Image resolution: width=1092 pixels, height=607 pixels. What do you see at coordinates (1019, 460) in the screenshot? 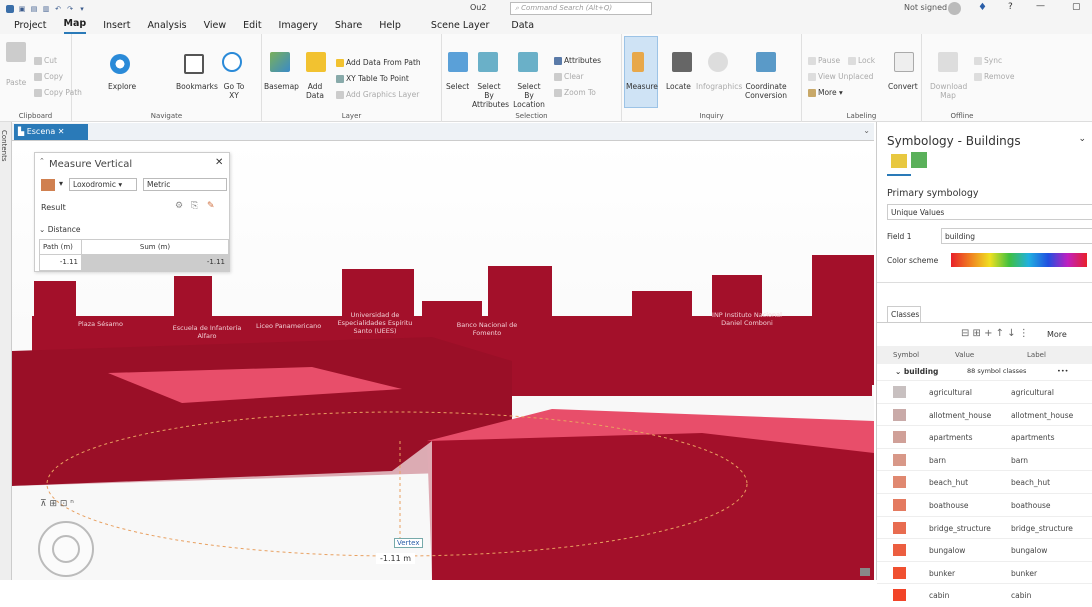
I see `class-label: barn` at bounding box center [1019, 460].